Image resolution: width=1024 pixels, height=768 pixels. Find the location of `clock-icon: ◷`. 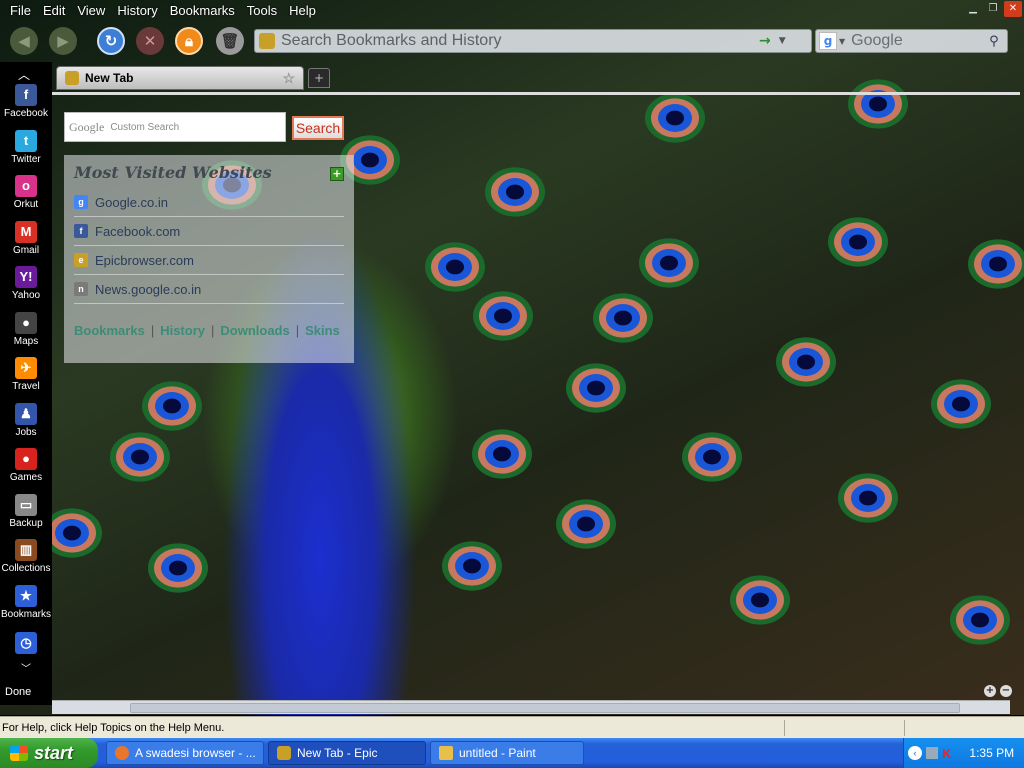

clock-icon: ◷ is located at coordinates (26, 643).